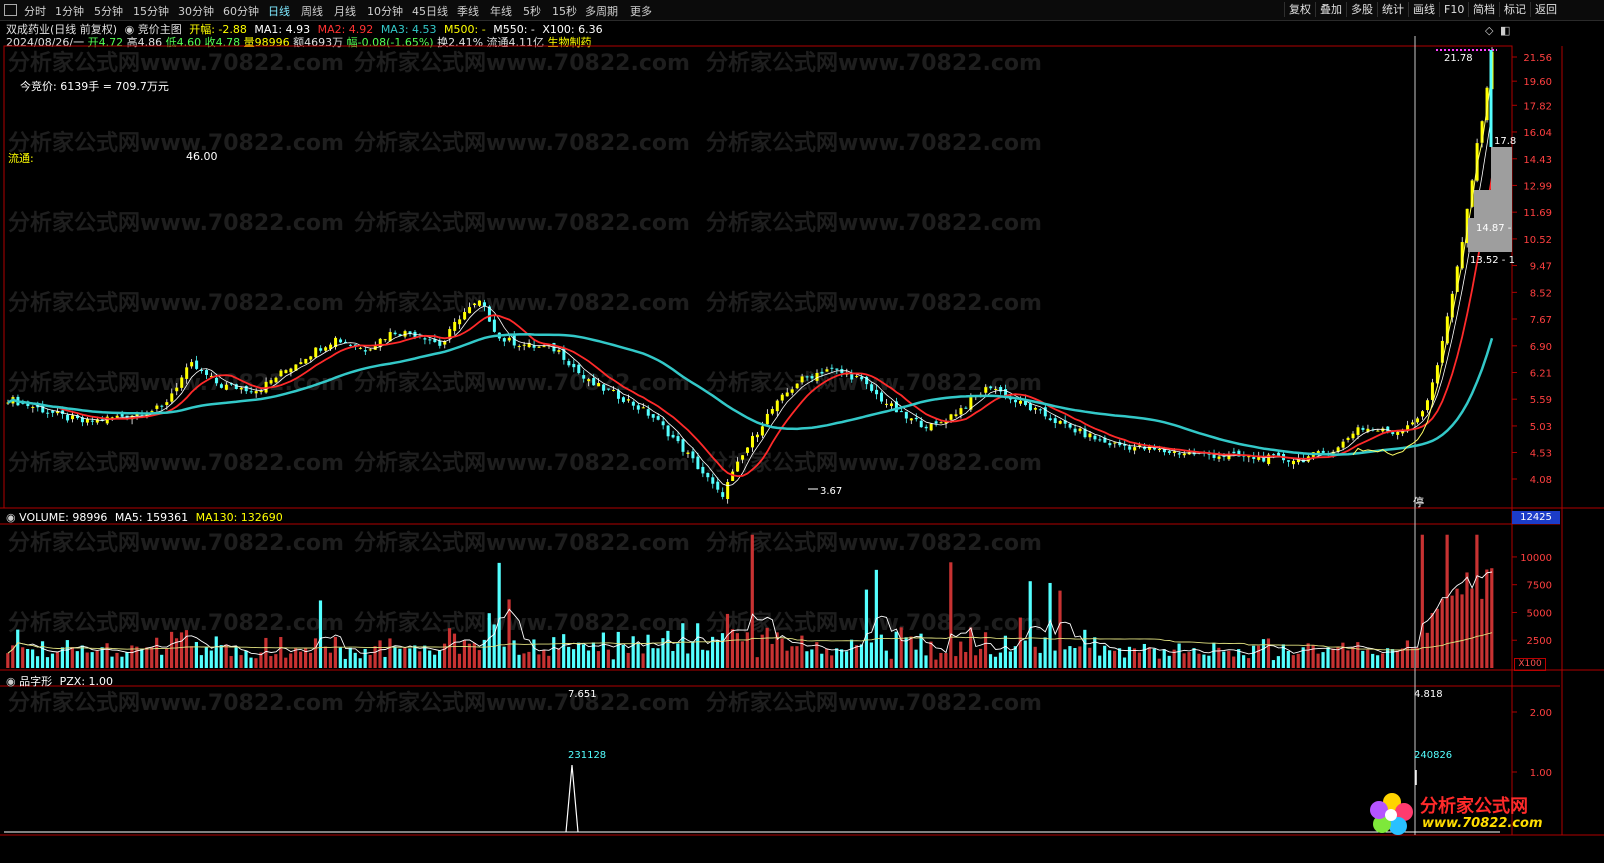  What do you see at coordinates (59, 681) in the screenshot?
I see `pzx-header: ◉ 品字形 PZX: 1.00` at bounding box center [59, 681].